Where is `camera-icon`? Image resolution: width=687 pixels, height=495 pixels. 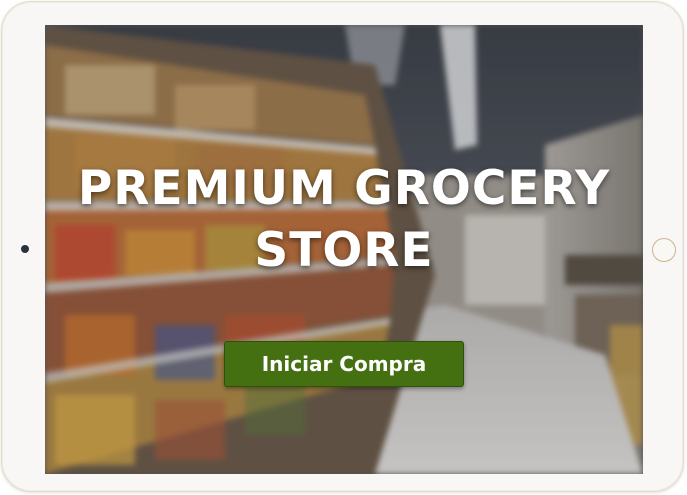
camera-icon is located at coordinates (25, 249).